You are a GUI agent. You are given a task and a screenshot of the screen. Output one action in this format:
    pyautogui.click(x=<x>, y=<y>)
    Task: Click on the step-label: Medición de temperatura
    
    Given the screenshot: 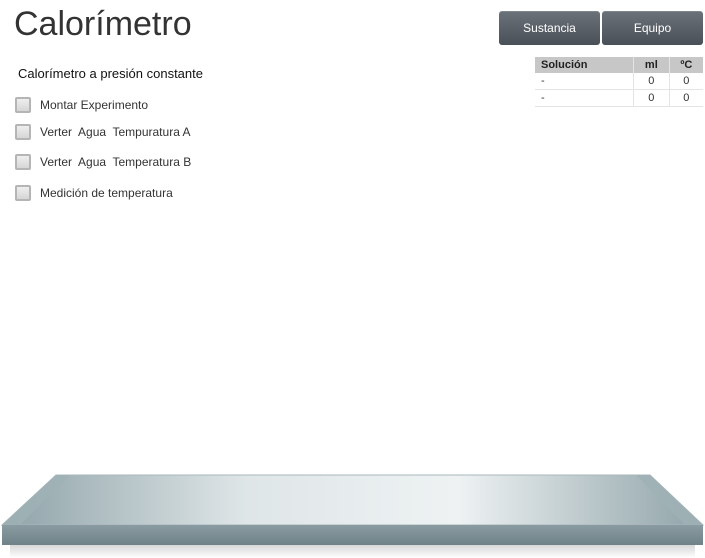 What is the action you would take?
    pyautogui.click(x=106, y=193)
    